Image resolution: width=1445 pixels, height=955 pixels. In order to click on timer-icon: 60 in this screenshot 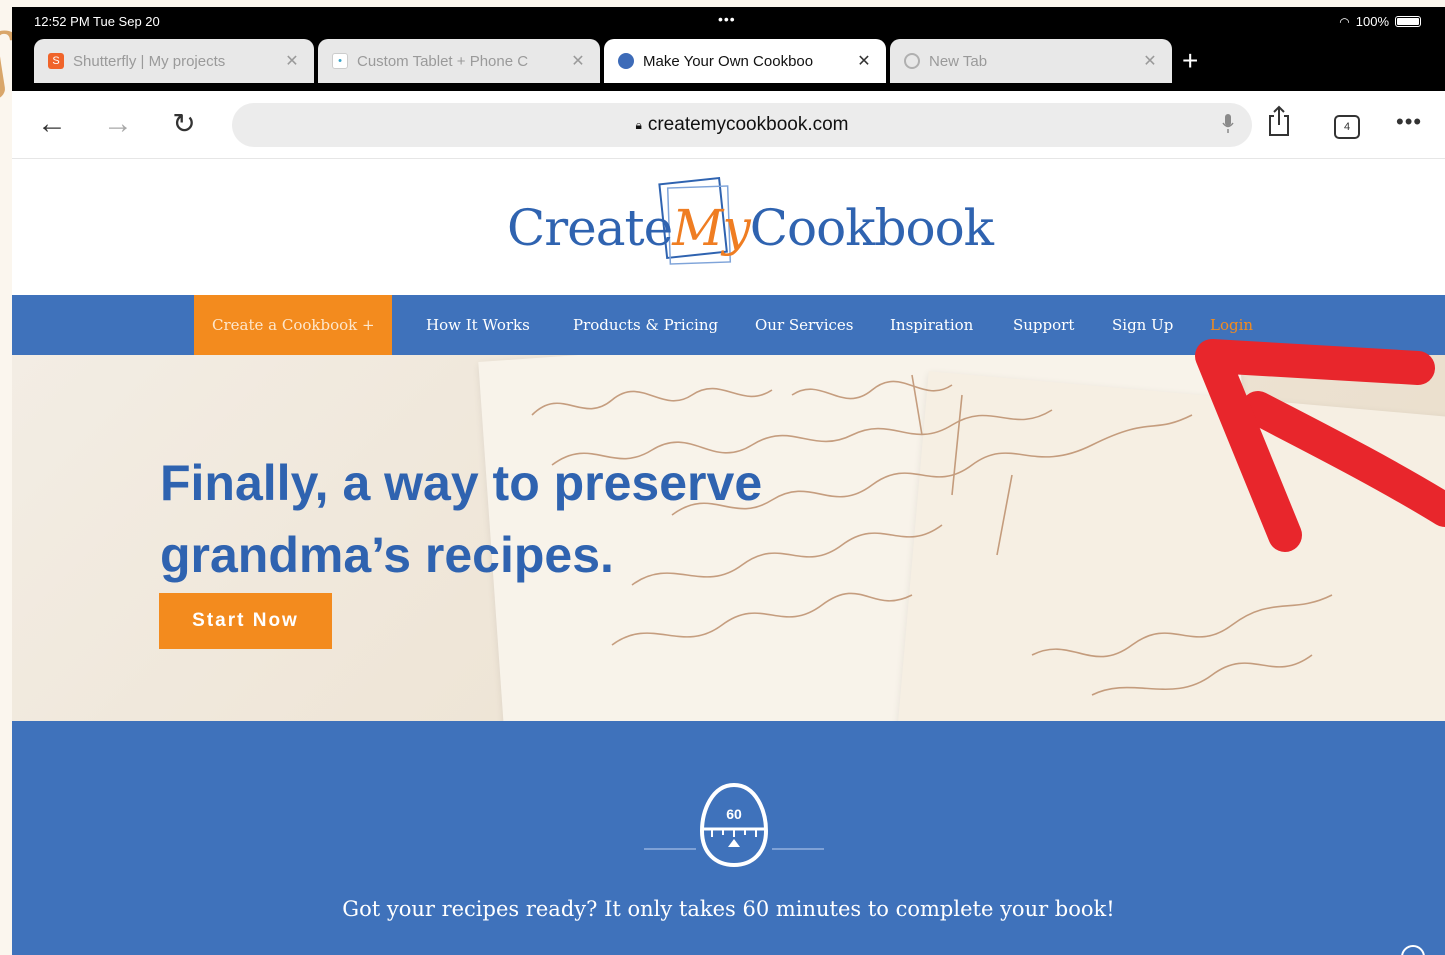, I will do `click(734, 825)`.